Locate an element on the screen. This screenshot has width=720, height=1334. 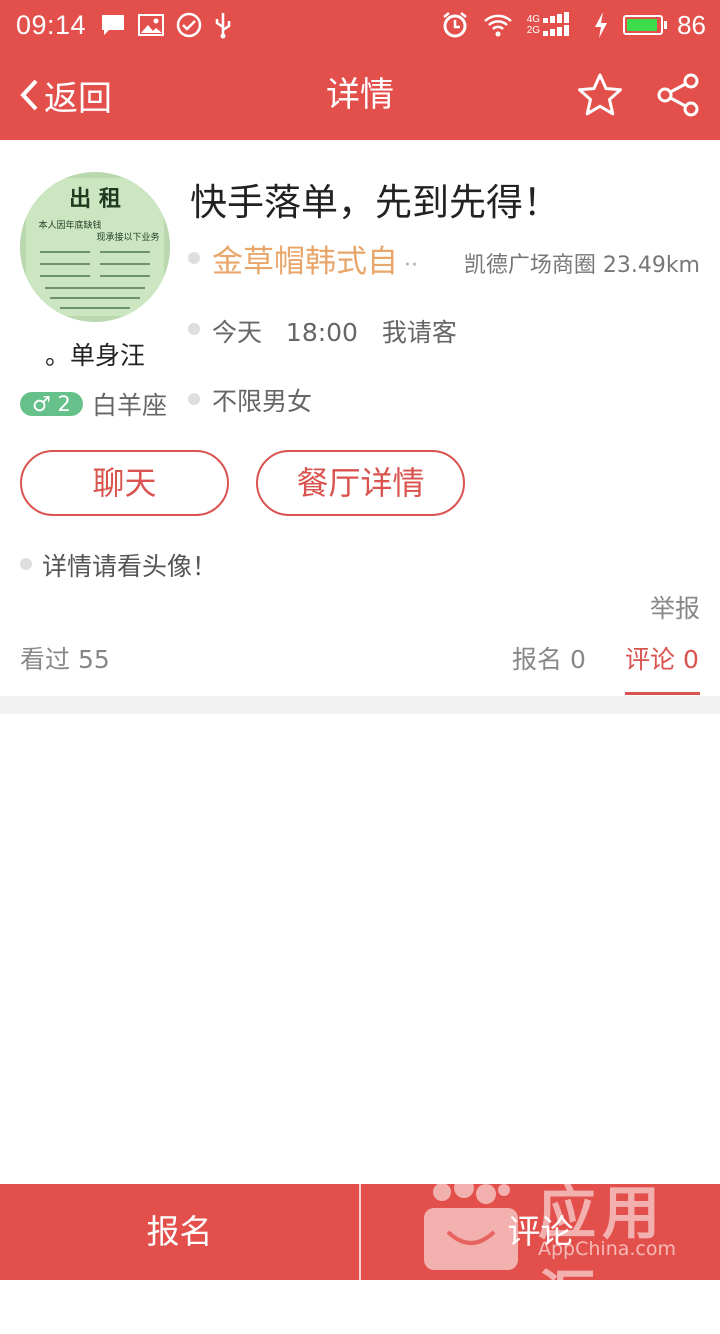
check-circle-icon is located at coordinates (189, 25).